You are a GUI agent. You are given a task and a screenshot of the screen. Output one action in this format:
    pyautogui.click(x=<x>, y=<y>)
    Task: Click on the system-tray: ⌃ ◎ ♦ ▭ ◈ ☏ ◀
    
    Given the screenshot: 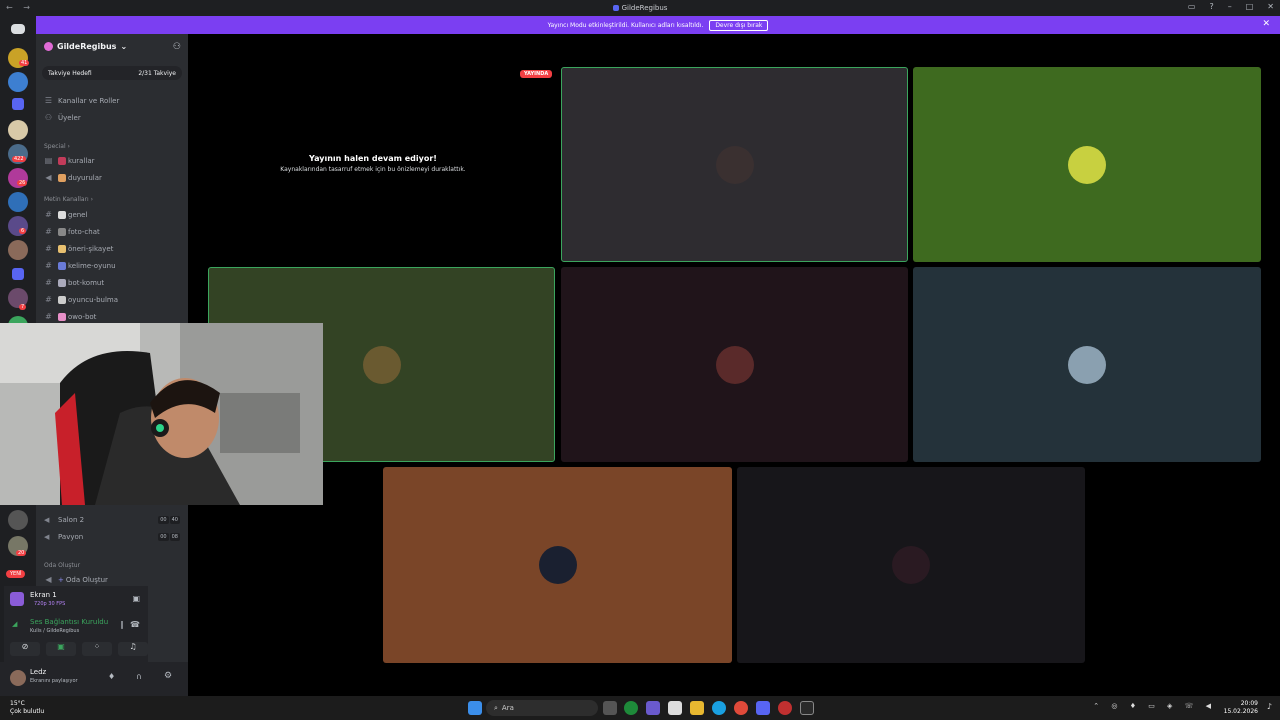 What is the action you would take?
    pyautogui.click(x=1154, y=706)
    